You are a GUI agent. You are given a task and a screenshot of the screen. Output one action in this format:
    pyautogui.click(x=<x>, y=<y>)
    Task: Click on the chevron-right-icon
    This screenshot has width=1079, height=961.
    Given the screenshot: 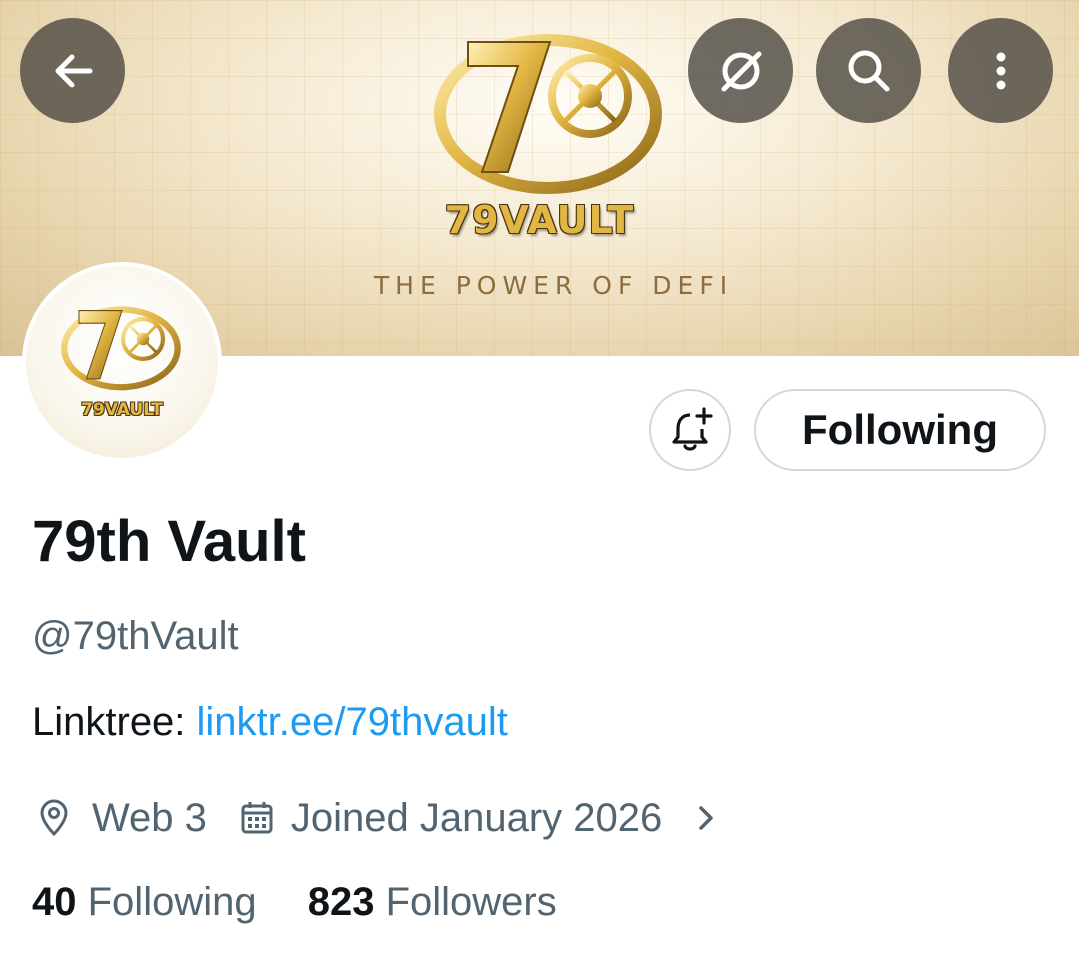 What is the action you would take?
    pyautogui.click(x=706, y=818)
    